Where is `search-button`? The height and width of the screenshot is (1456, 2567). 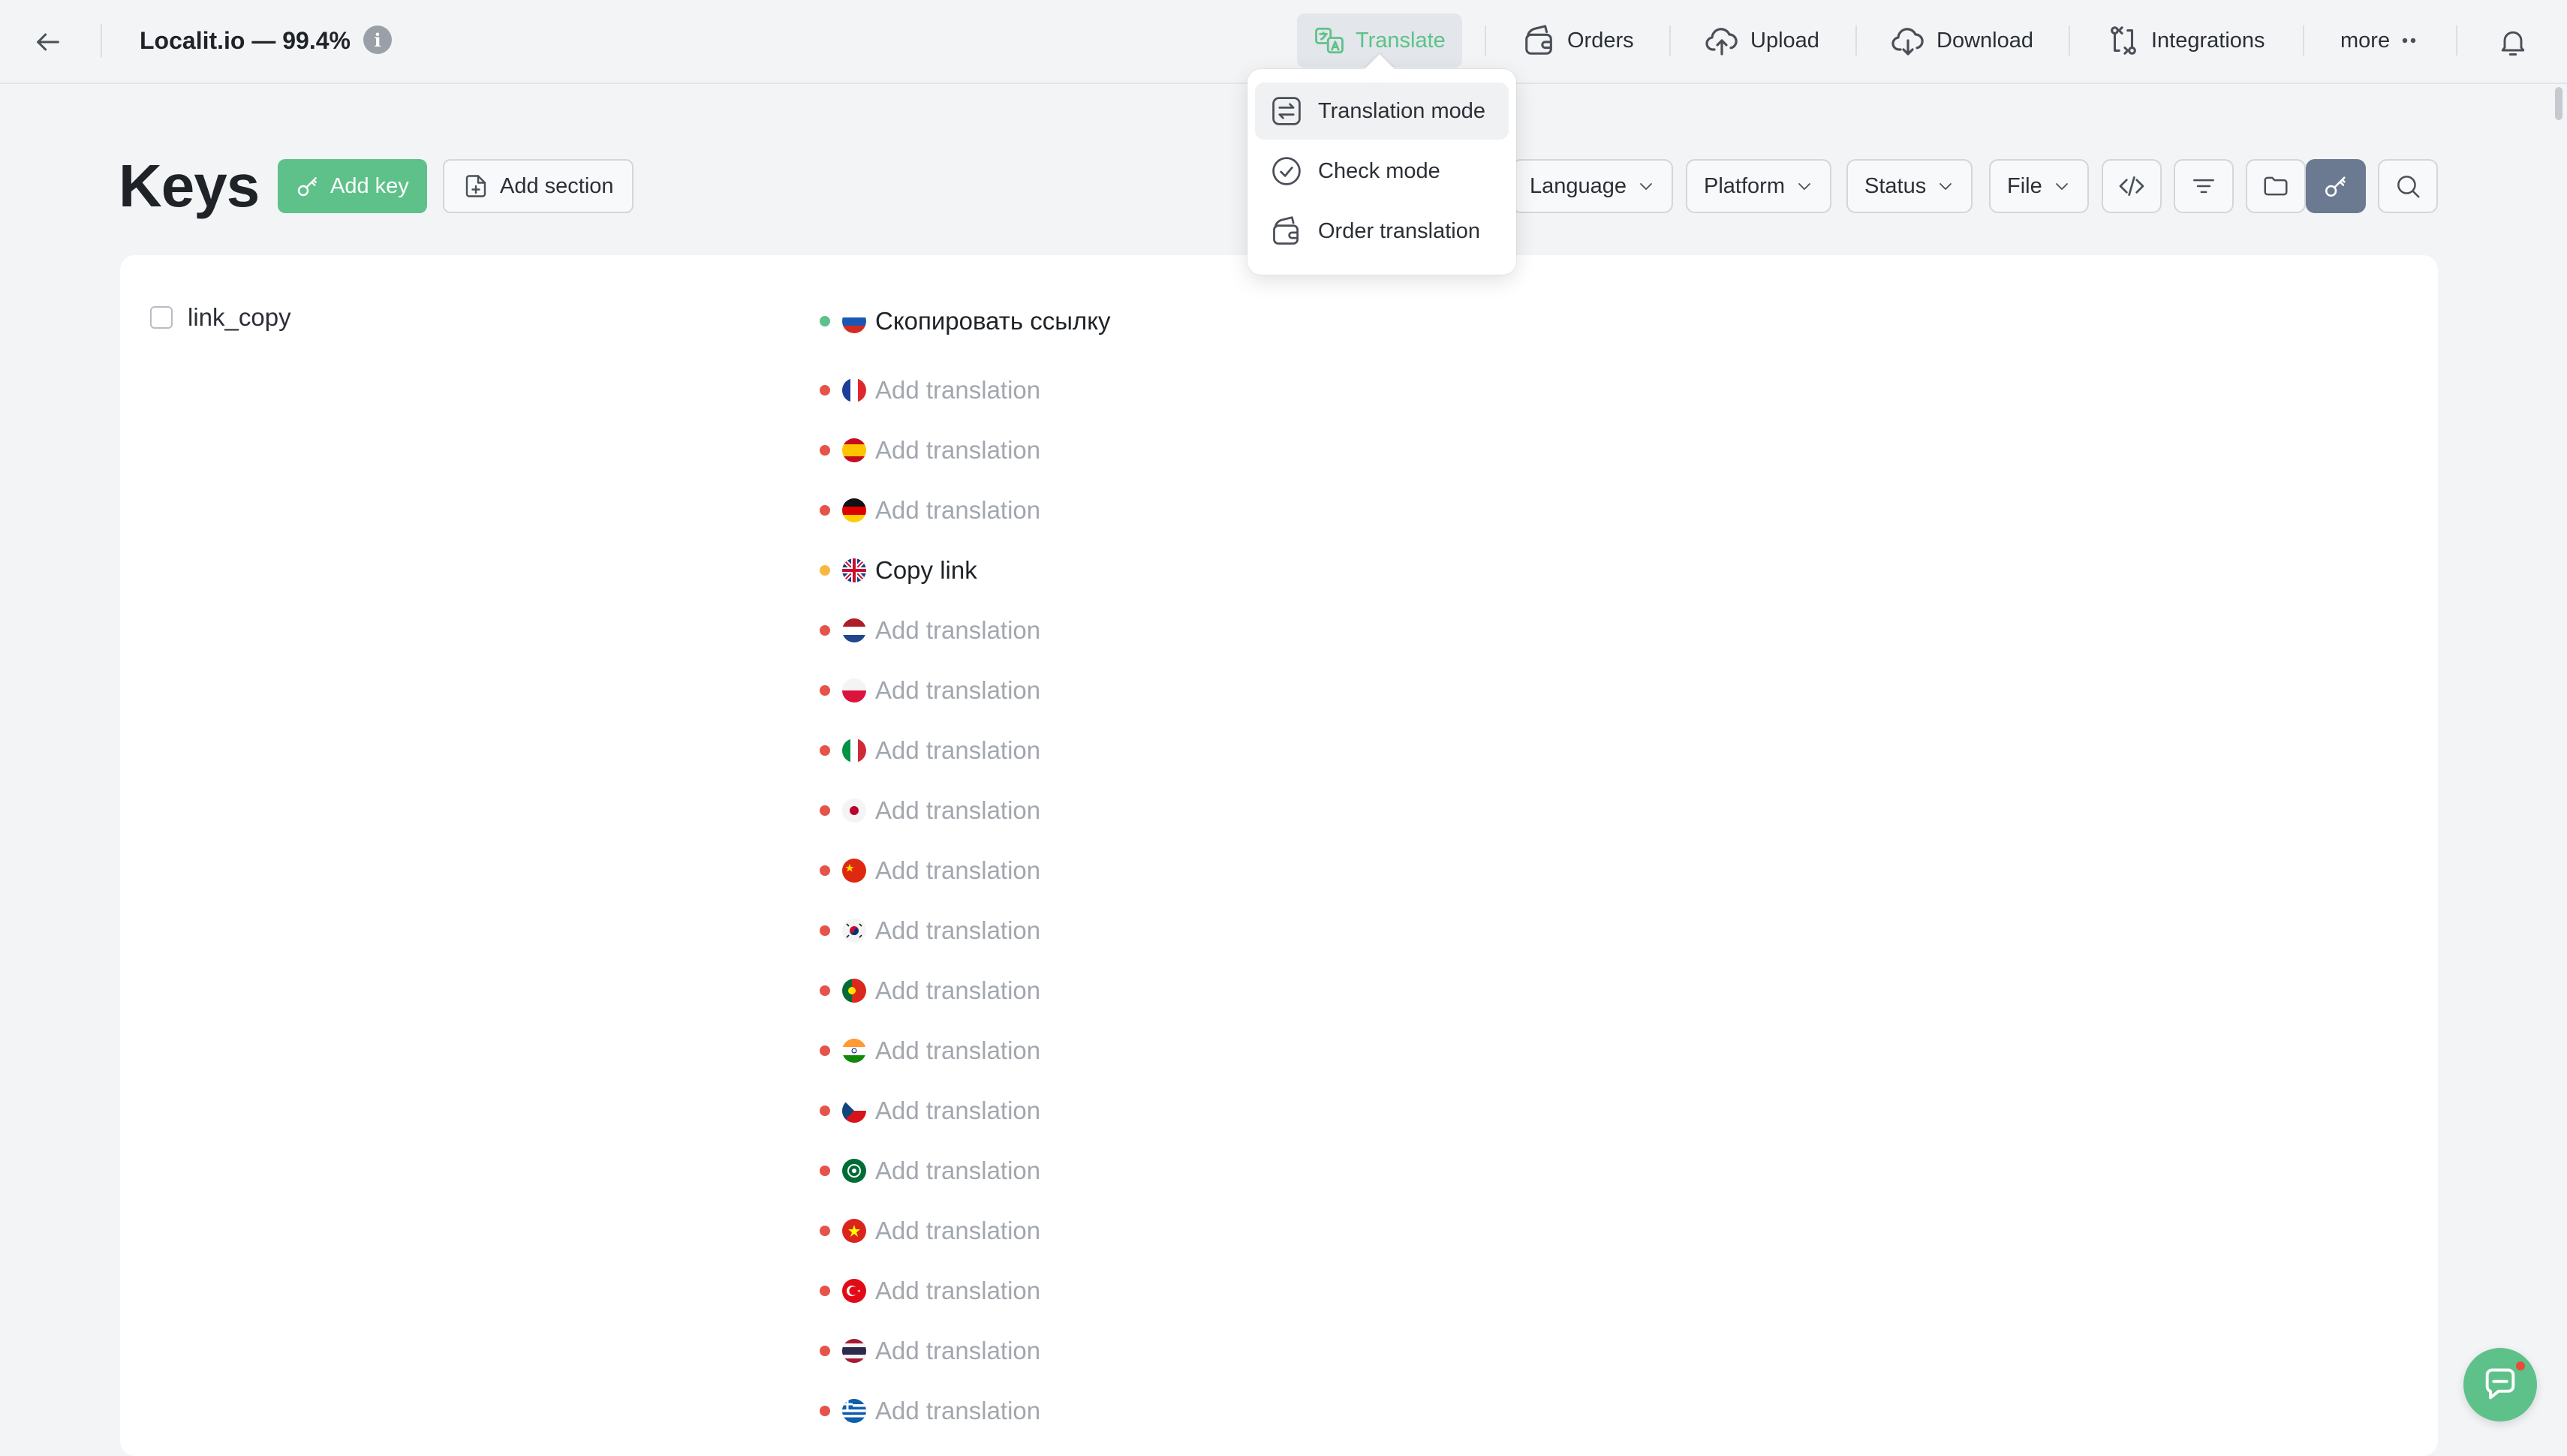 search-button is located at coordinates (2408, 186).